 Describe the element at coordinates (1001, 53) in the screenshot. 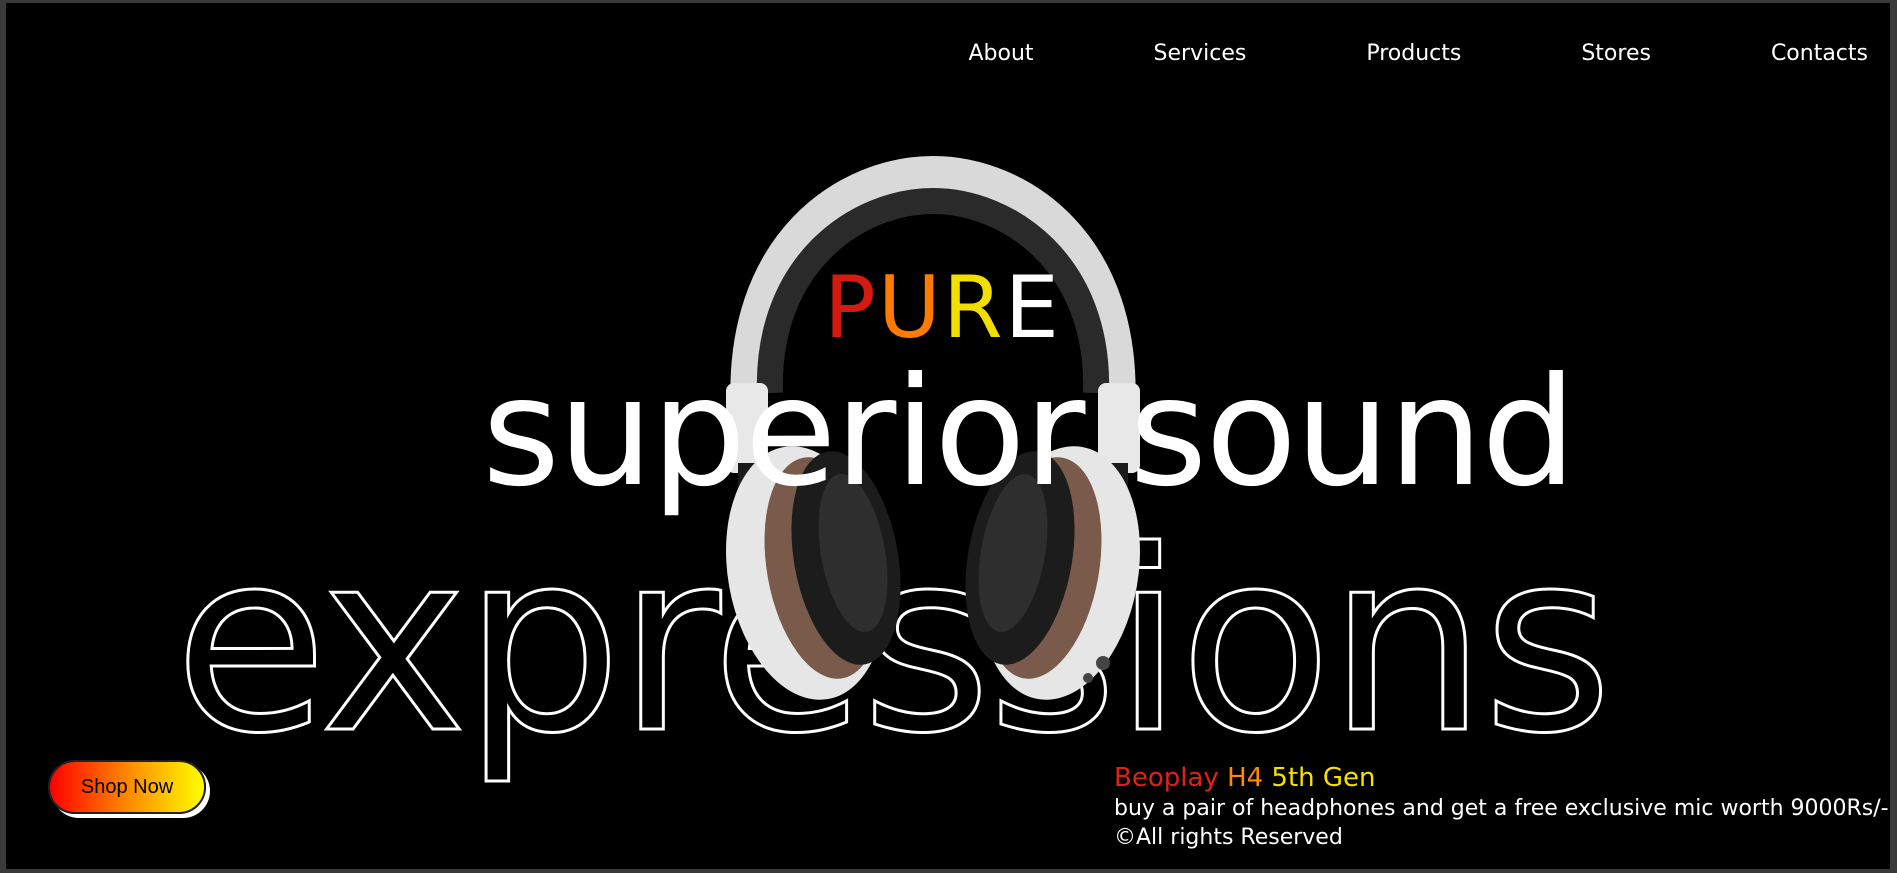

I see `nav-about-link: About` at that location.